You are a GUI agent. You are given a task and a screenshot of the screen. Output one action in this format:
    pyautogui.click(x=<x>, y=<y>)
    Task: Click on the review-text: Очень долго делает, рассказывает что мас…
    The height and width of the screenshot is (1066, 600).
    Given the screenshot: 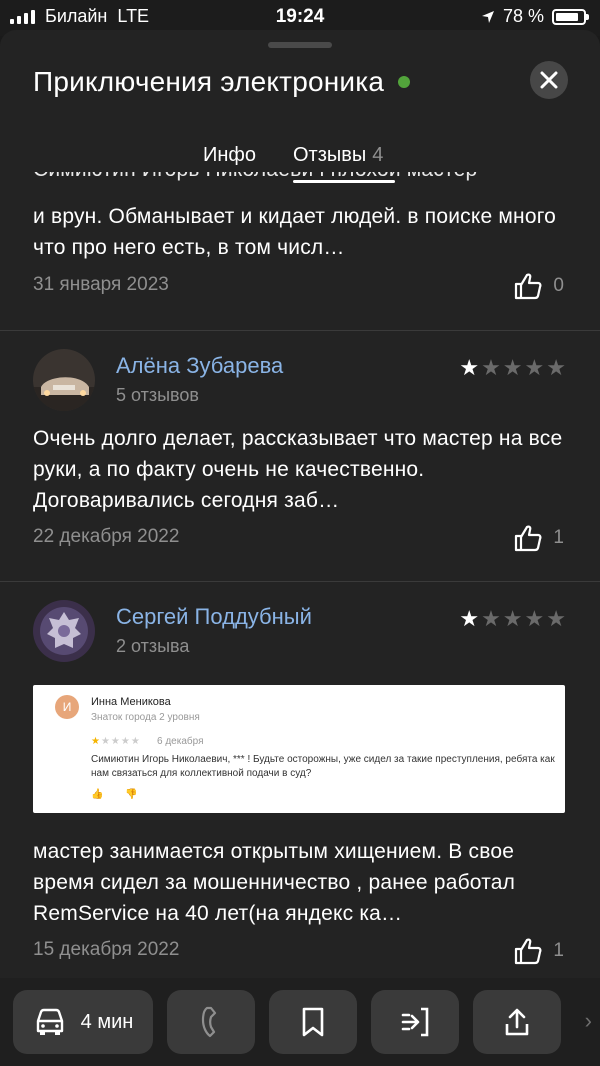 What is the action you would take?
    pyautogui.click(x=303, y=469)
    